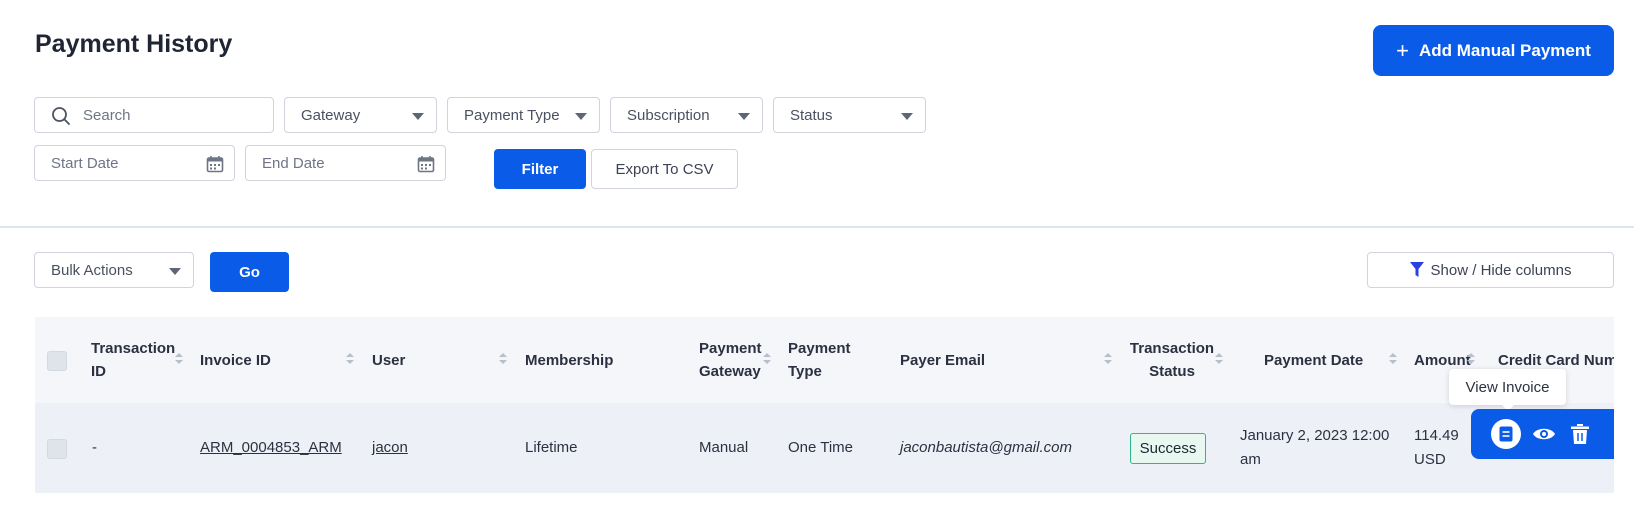  Describe the element at coordinates (1436, 448) in the screenshot. I see `cell-amount: 114.49 USD` at that location.